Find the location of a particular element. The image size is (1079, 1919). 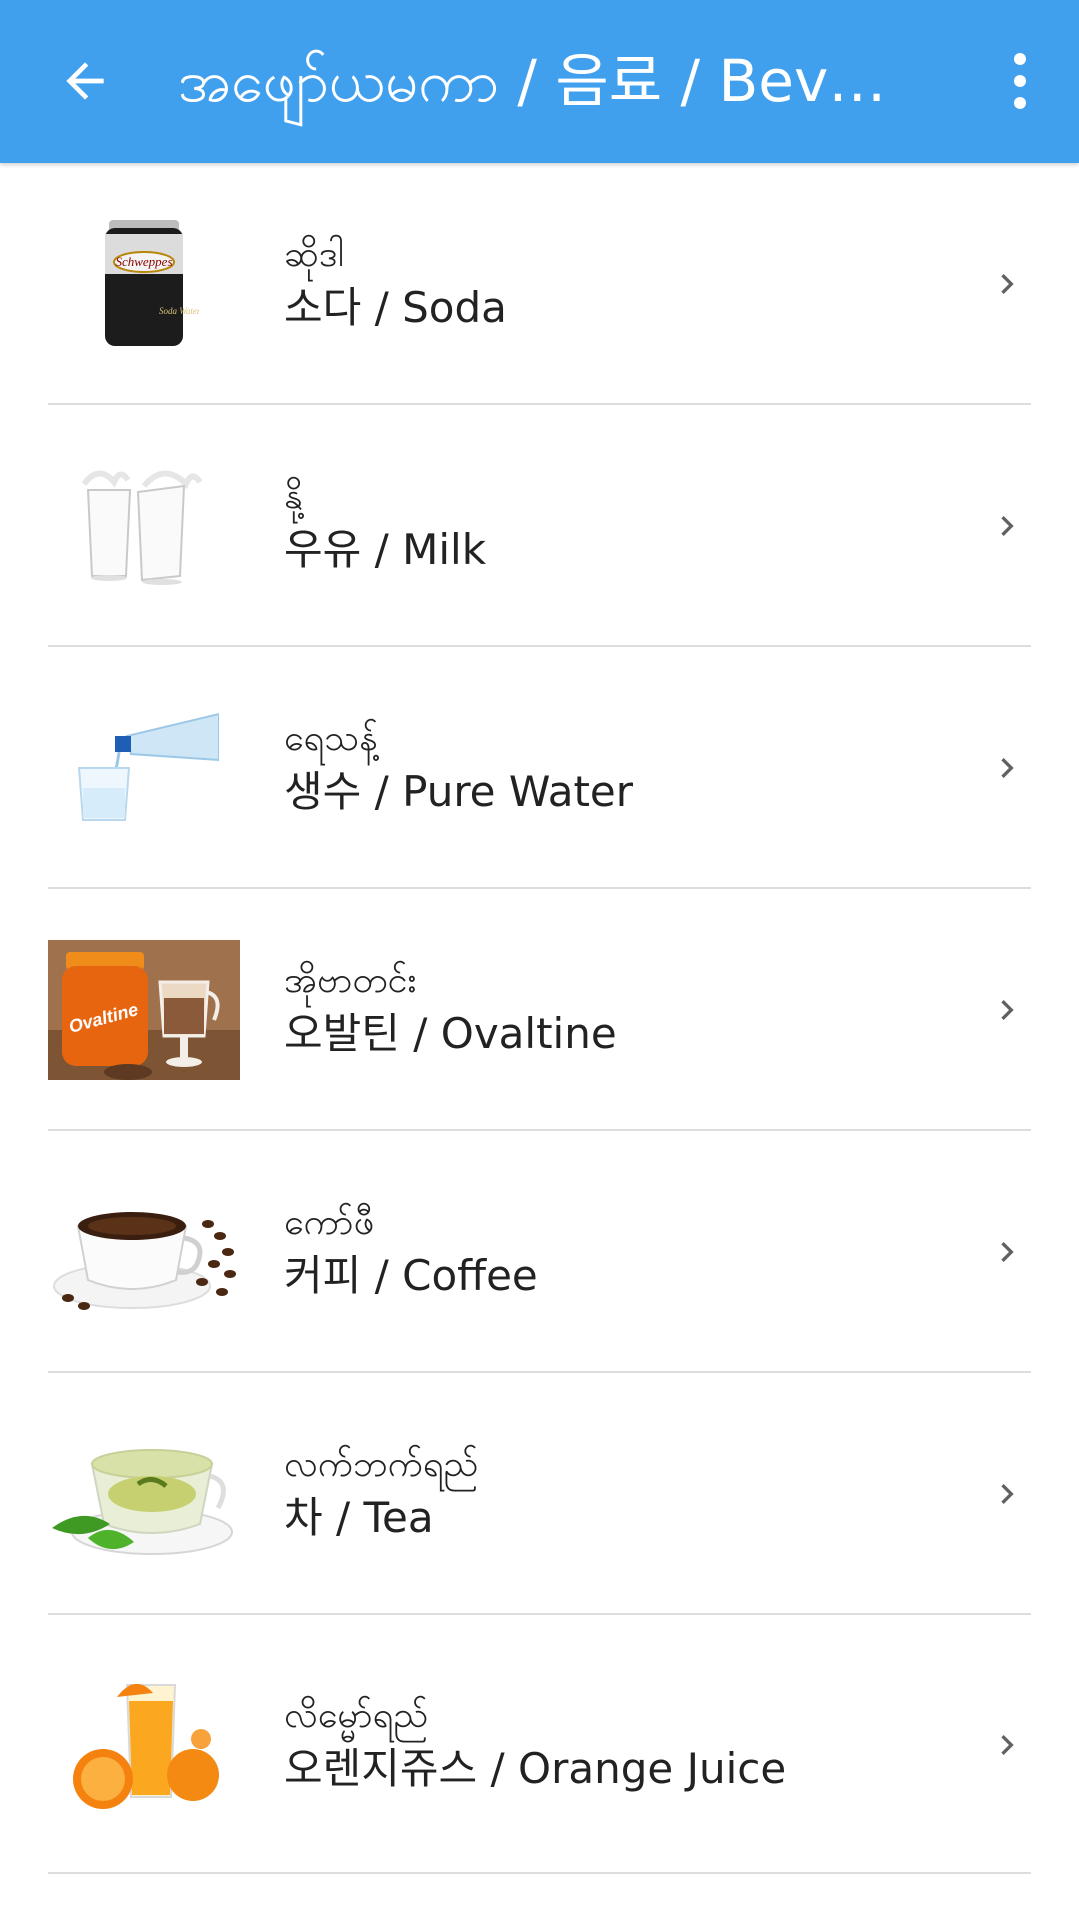

item-burmese-label: ကော်ဖီ is located at coordinates (329, 1222).